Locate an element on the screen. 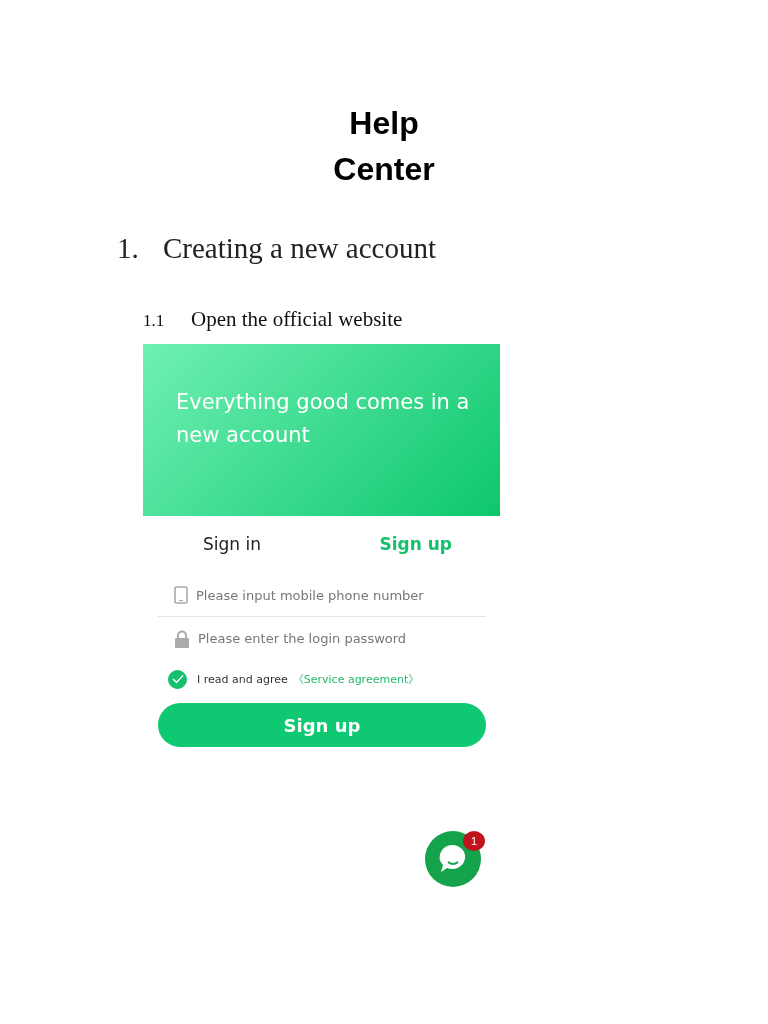 The height and width of the screenshot is (1024, 768). notification-badge: 1 is located at coordinates (474, 841).